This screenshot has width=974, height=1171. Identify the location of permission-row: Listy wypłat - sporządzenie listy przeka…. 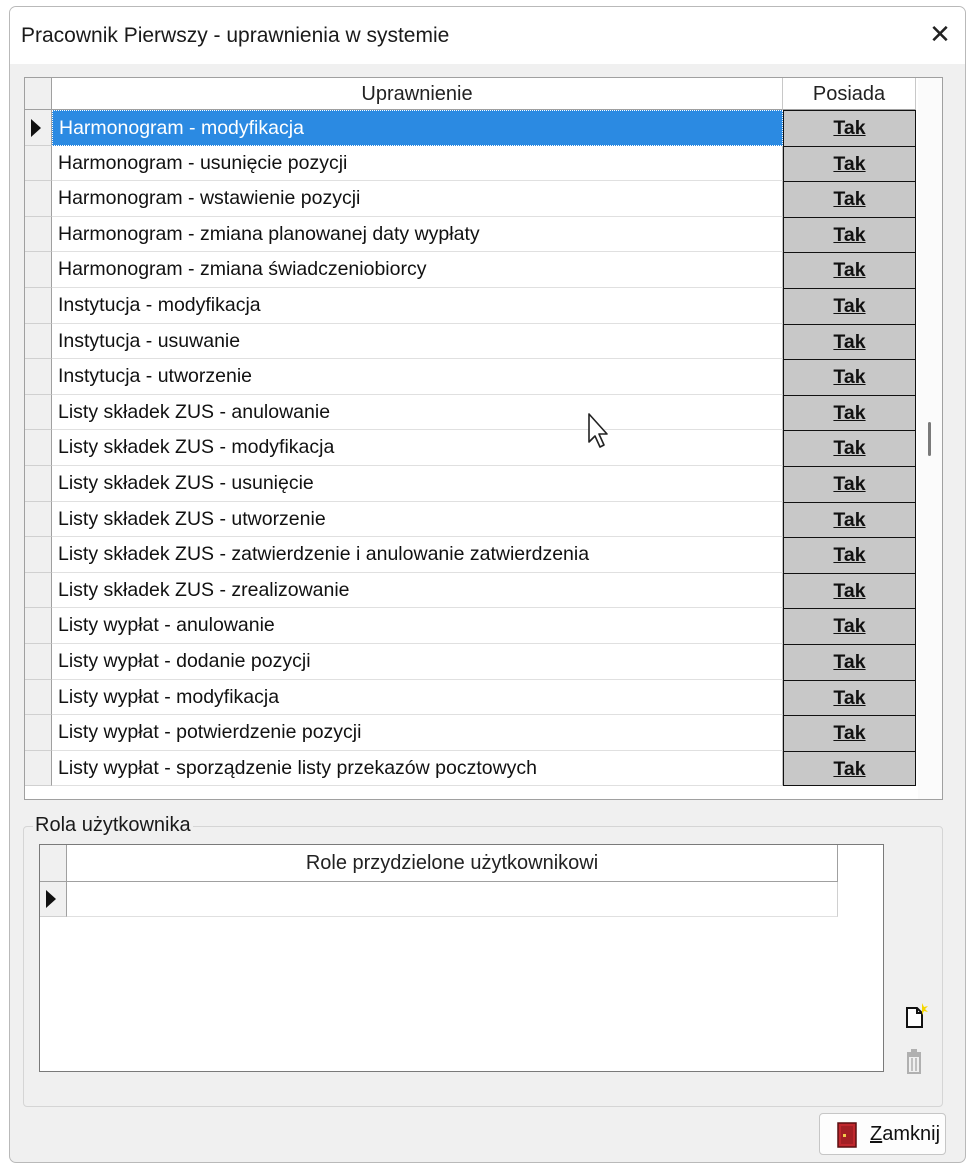
(472, 768).